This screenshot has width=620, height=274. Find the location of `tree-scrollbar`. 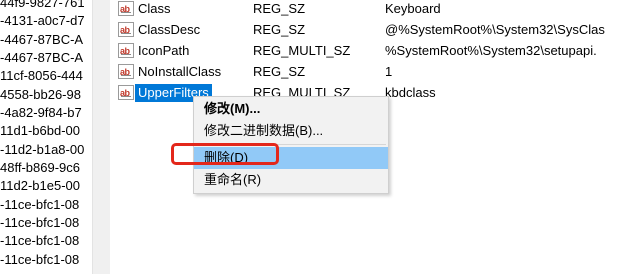

tree-scrollbar is located at coordinates (101, 137).